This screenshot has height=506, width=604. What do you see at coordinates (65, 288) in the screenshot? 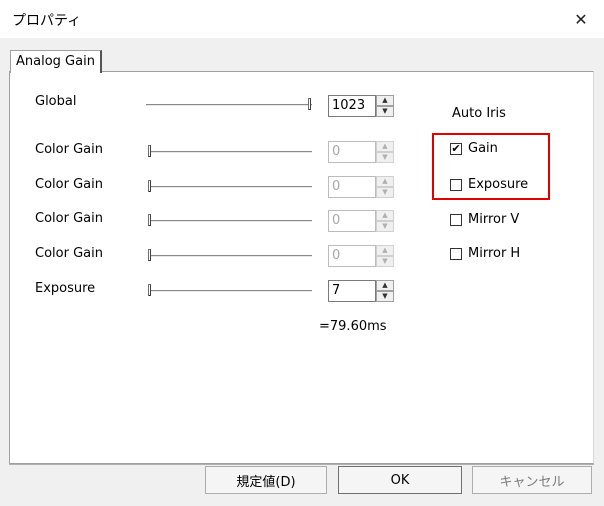
I see `exposure-label: Exposure` at bounding box center [65, 288].